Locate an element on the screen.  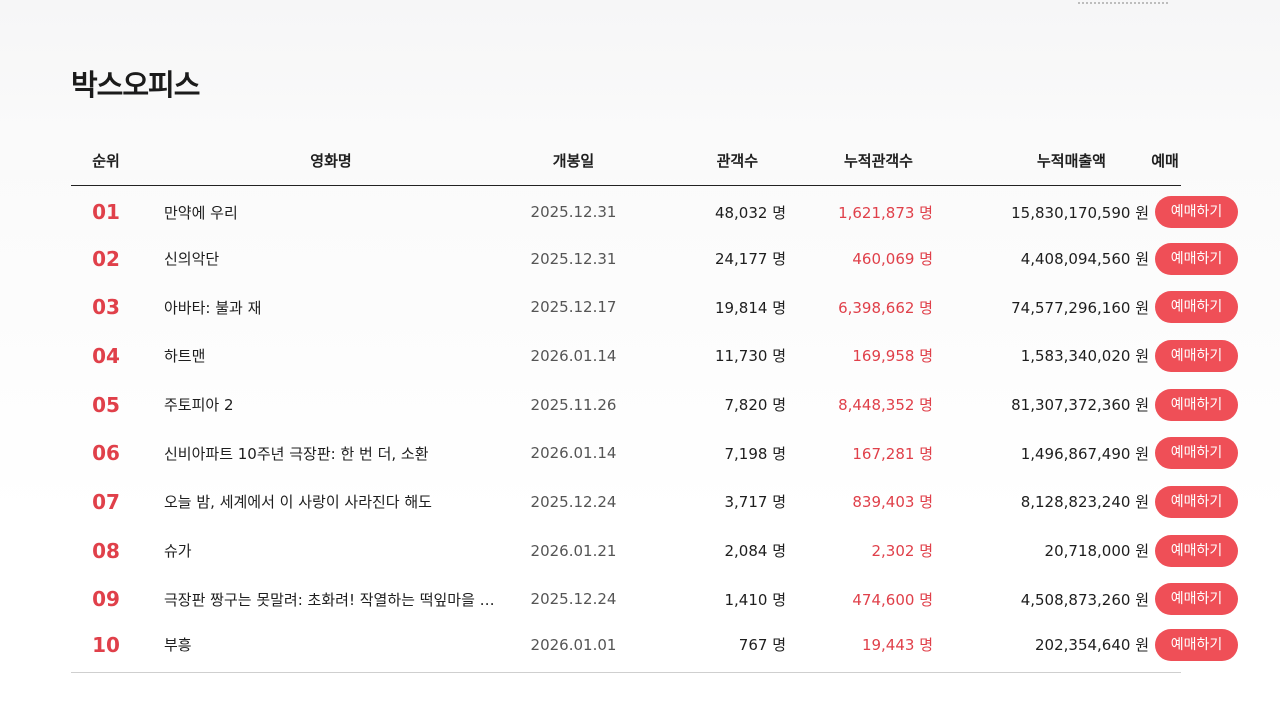
audience-cell: 48,032 명 is located at coordinates (706, 210).